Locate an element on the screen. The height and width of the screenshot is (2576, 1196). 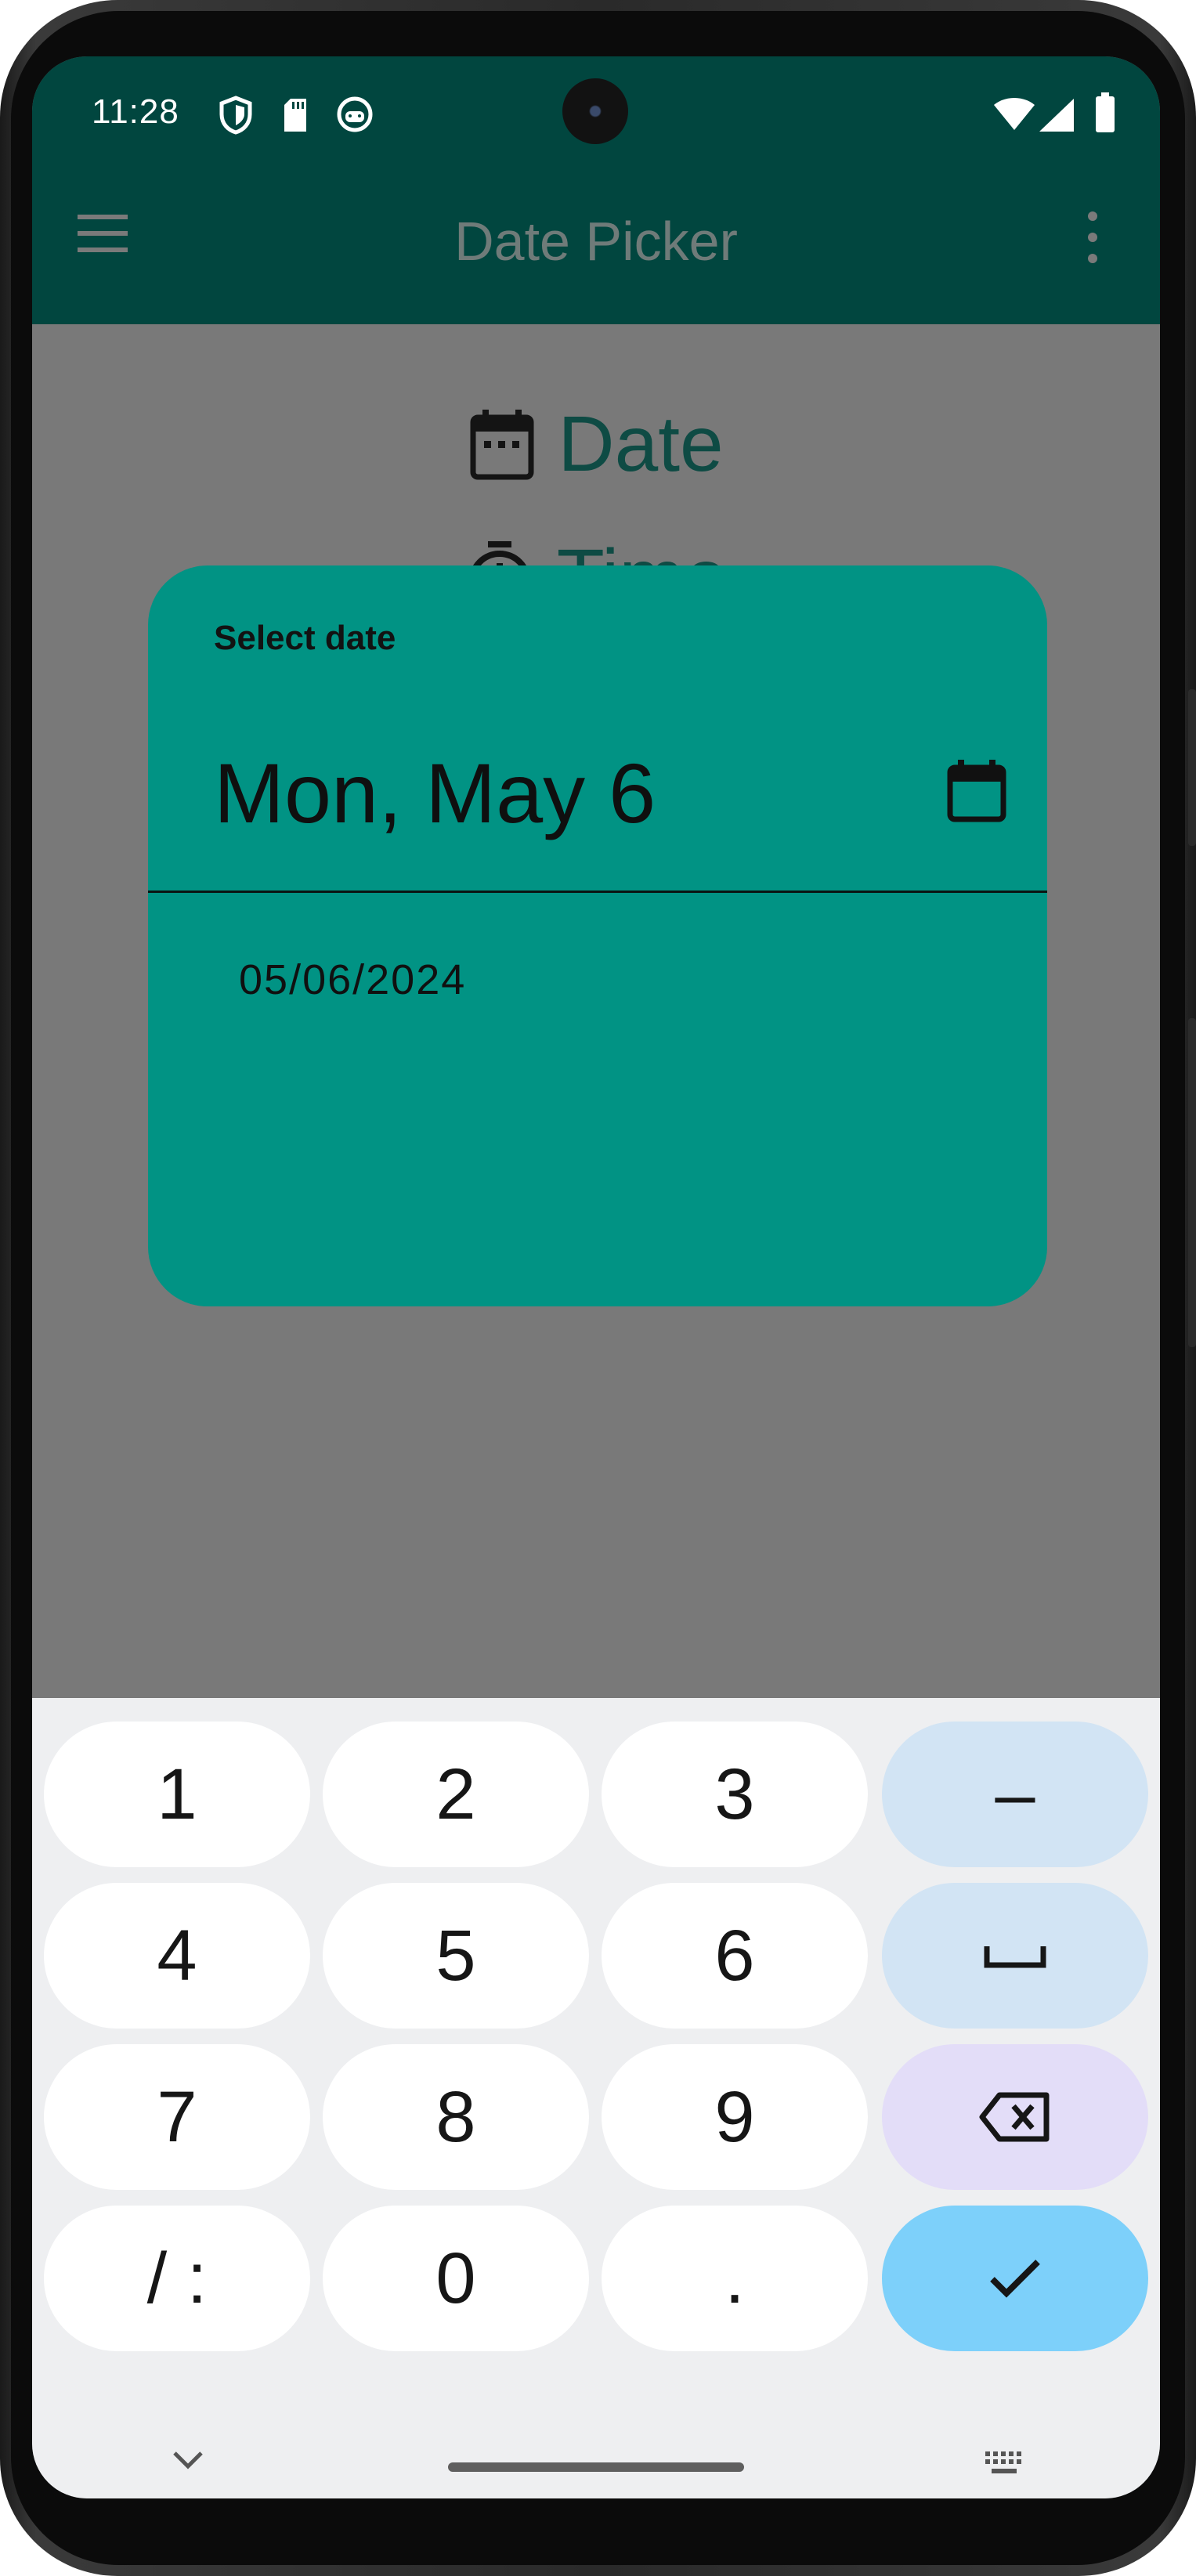
dialog-title: Select date is located at coordinates (305, 638).